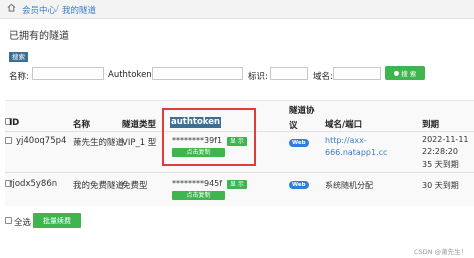  What do you see at coordinates (33, 184) in the screenshot?
I see `row-id: rjodx5y86n` at bounding box center [33, 184].